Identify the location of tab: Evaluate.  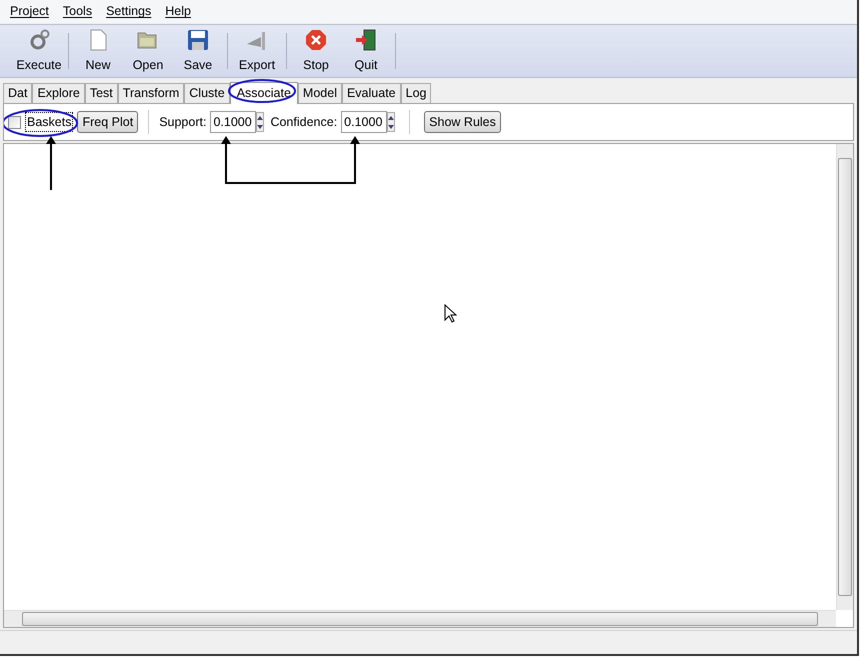
(371, 93).